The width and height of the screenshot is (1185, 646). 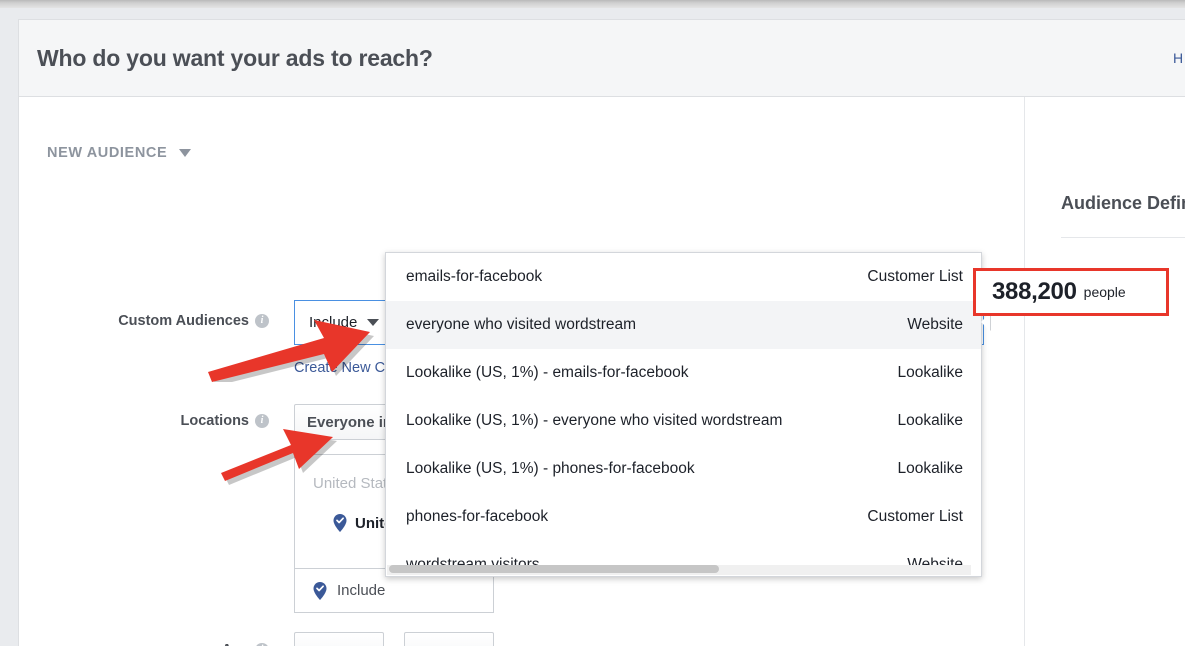 I want to click on arrow-to-location-chip, so click(x=279, y=457).